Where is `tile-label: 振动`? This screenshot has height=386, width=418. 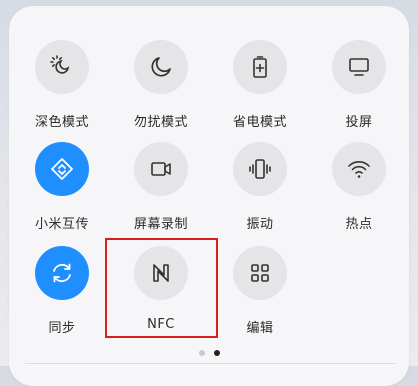
tile-label: 振动 is located at coordinates (260, 224).